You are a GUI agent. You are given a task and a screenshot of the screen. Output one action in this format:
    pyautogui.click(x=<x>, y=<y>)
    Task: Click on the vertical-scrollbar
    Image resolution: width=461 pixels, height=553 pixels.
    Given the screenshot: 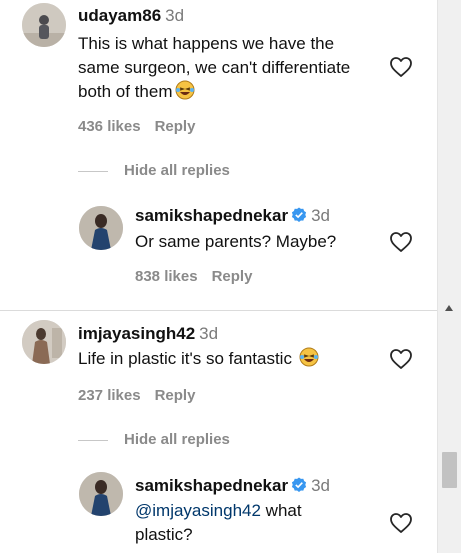 What is the action you would take?
    pyautogui.click(x=449, y=276)
    